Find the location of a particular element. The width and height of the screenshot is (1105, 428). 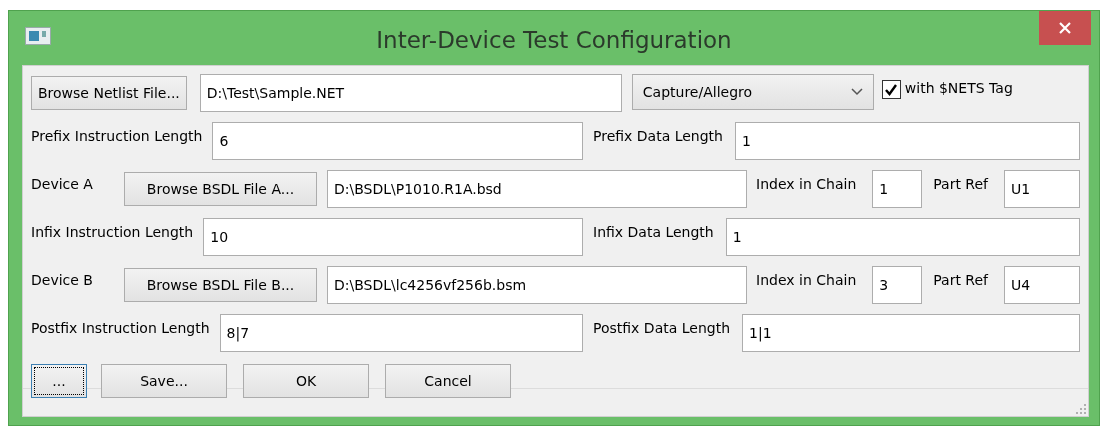

field-label: Postfix Instruction Length is located at coordinates (120, 328).